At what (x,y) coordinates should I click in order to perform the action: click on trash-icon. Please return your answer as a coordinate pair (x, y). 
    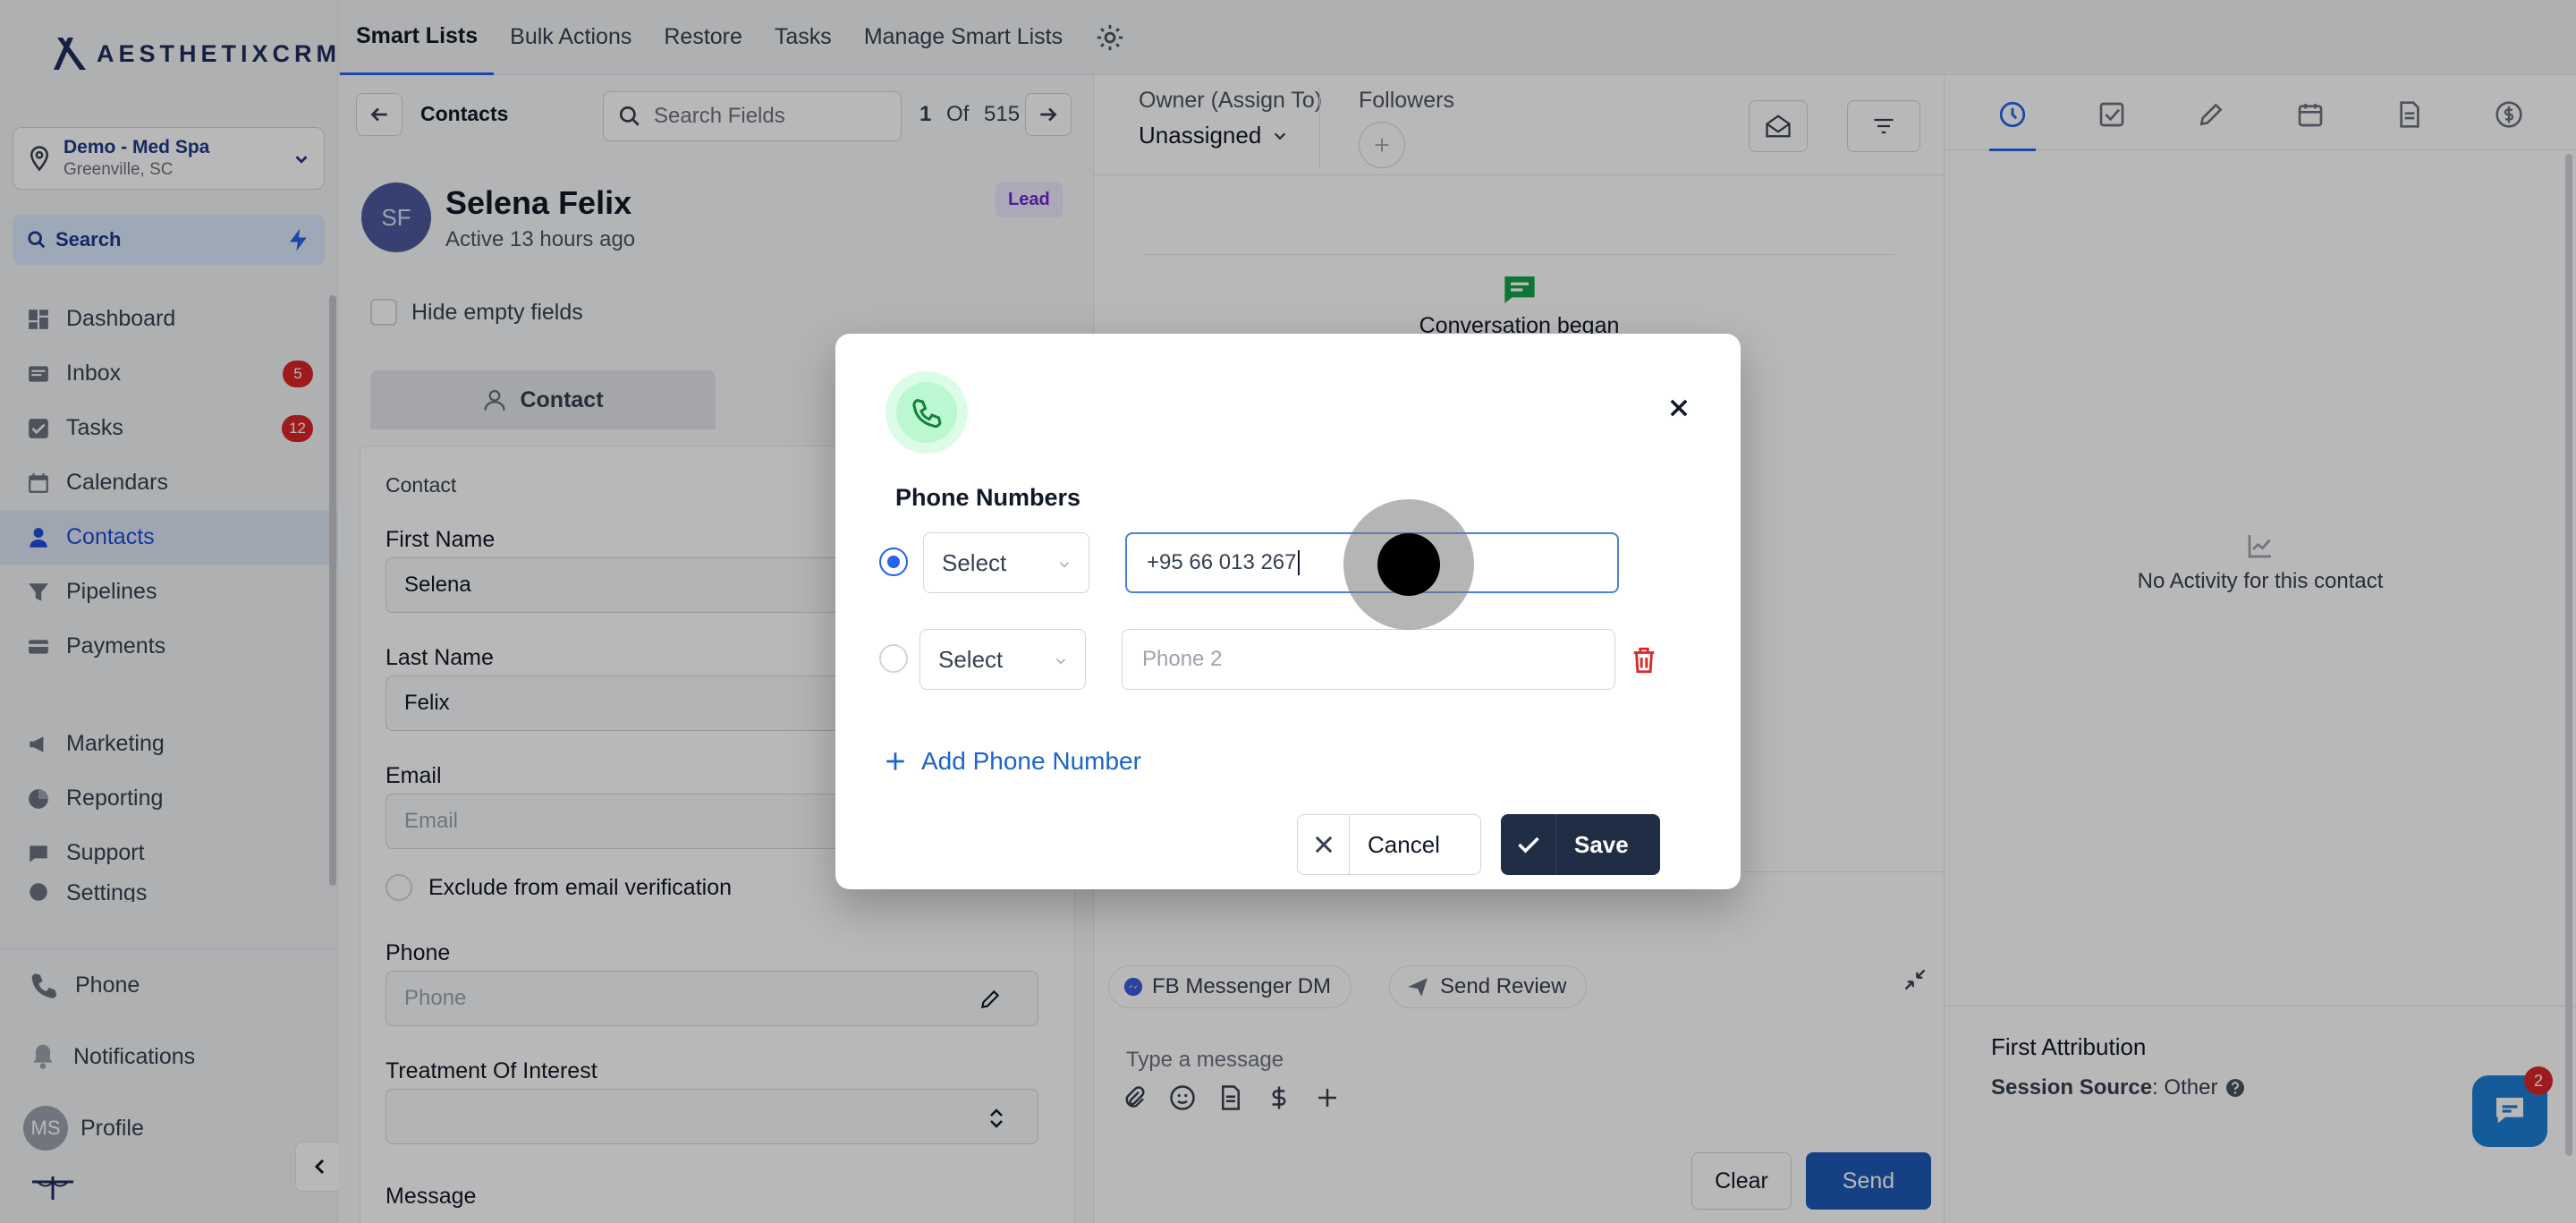
    Looking at the image, I should click on (1644, 660).